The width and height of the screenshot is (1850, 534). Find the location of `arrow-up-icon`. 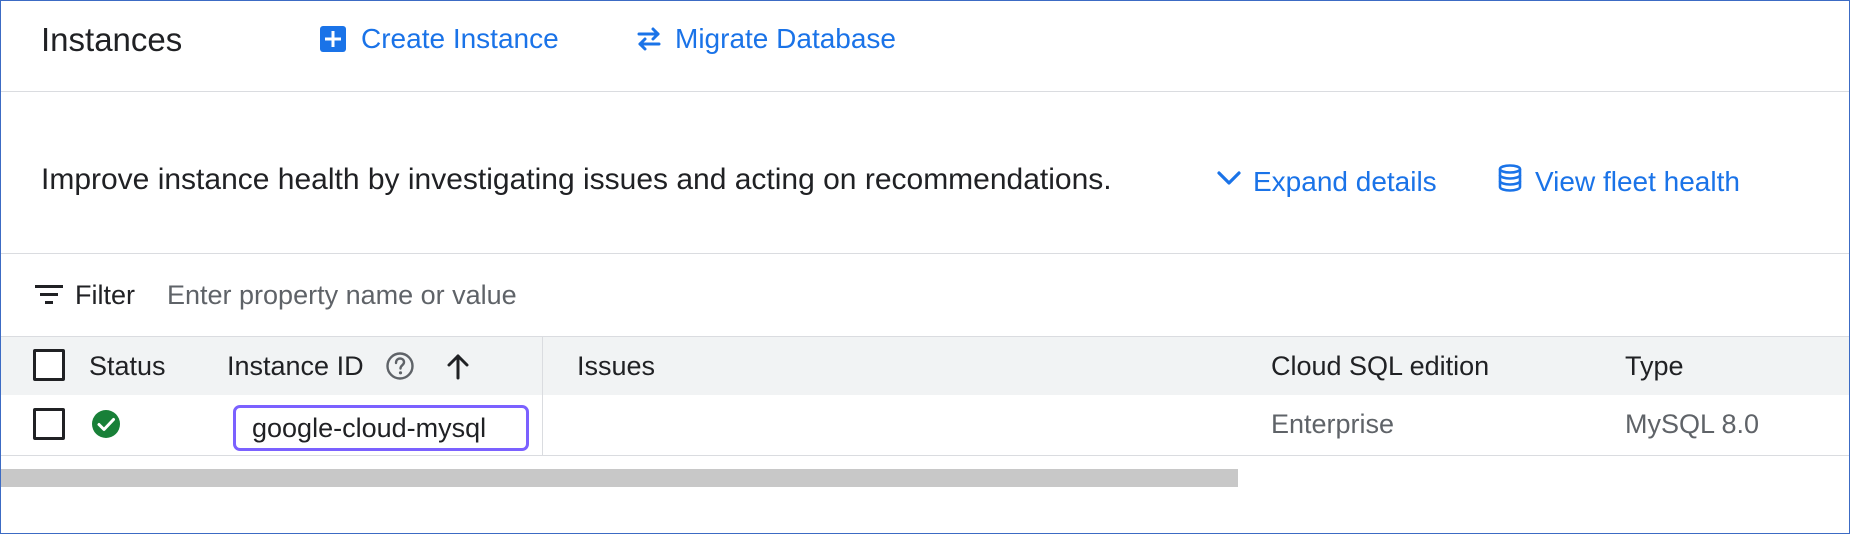

arrow-up-icon is located at coordinates (458, 368).